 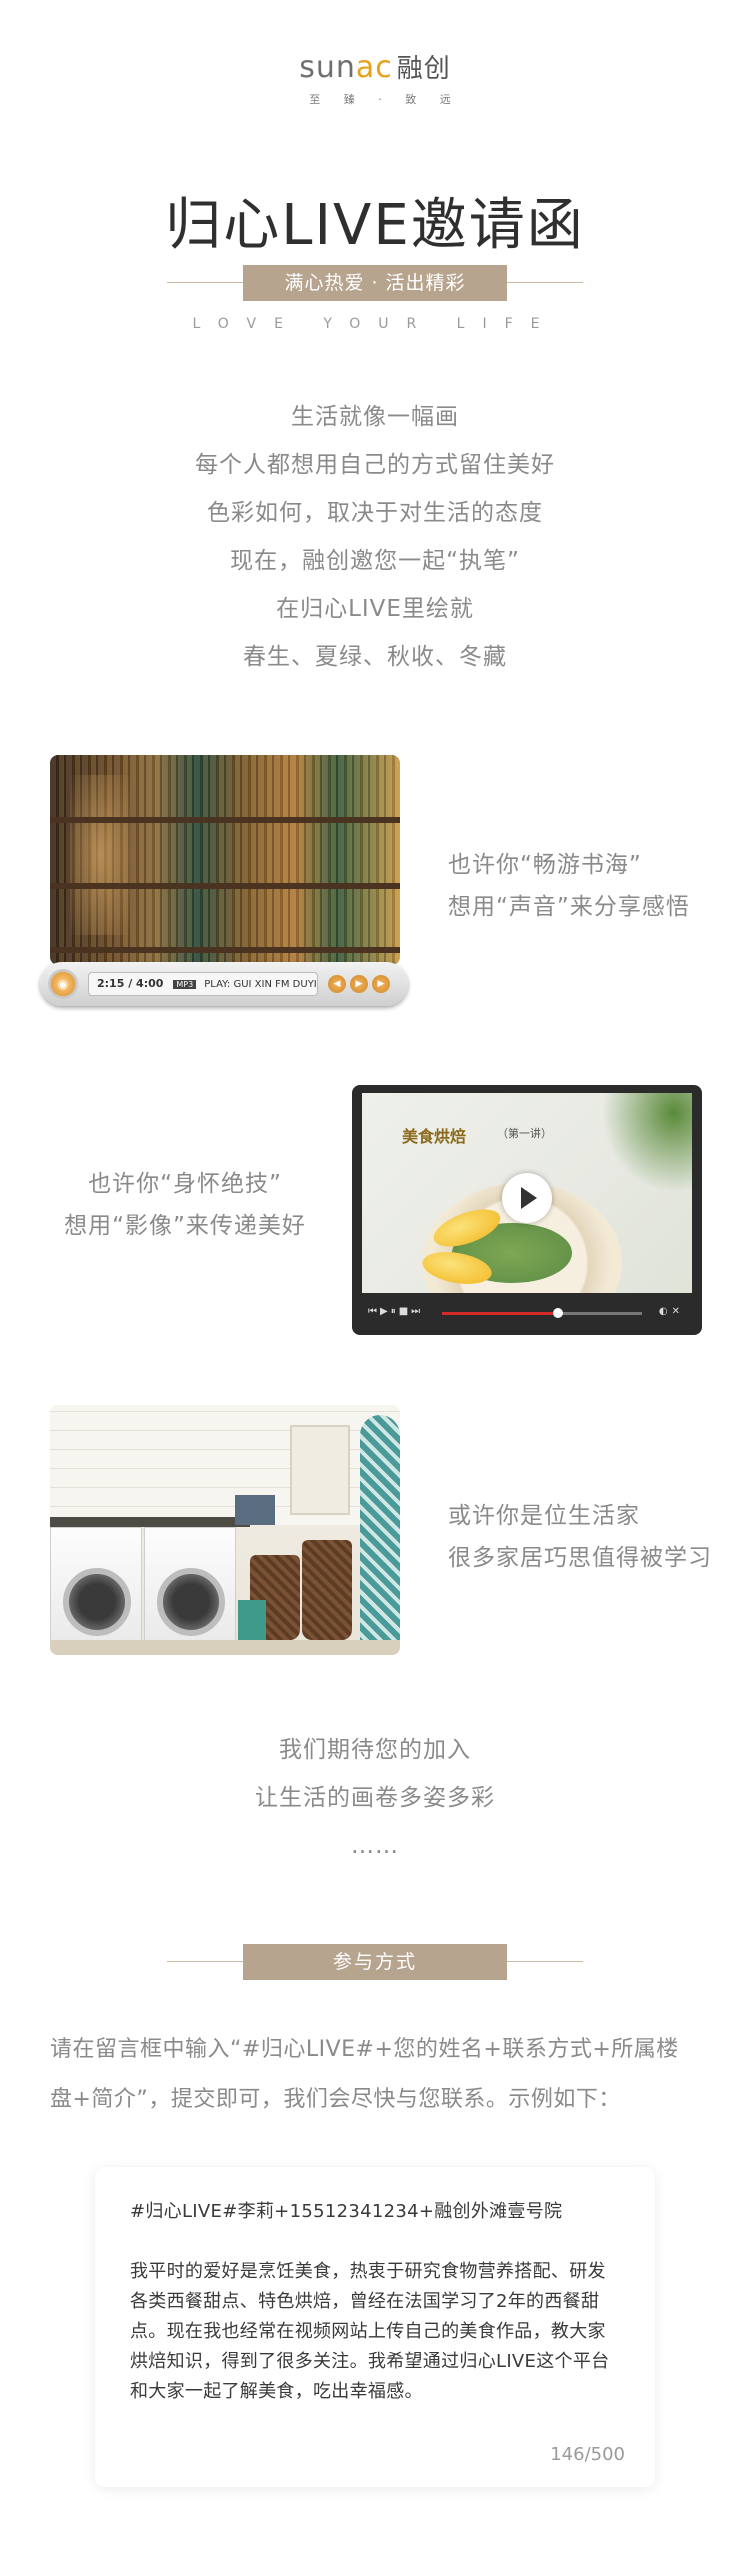 I want to click on logo-wordmark: sunac 融创, so click(x=375, y=68).